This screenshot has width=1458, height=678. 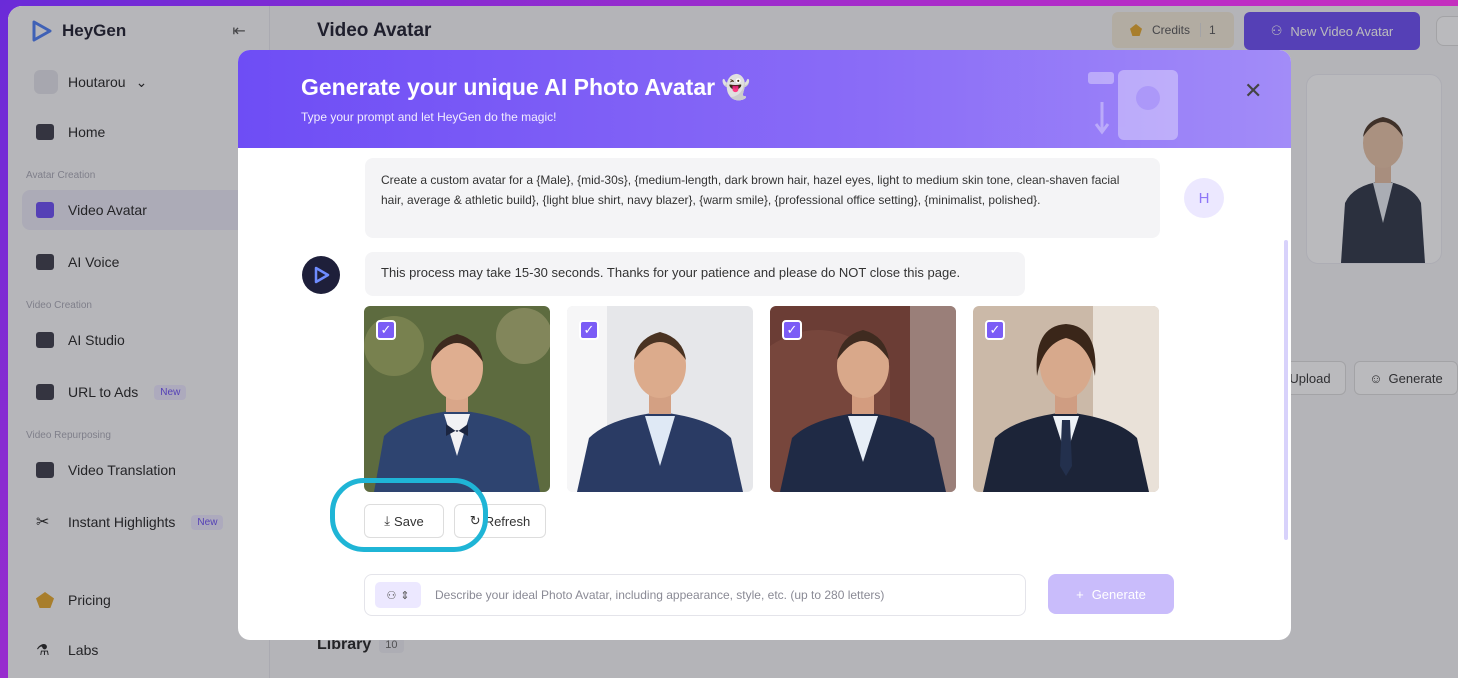 I want to click on close-icon: ✕, so click(x=1253, y=91).